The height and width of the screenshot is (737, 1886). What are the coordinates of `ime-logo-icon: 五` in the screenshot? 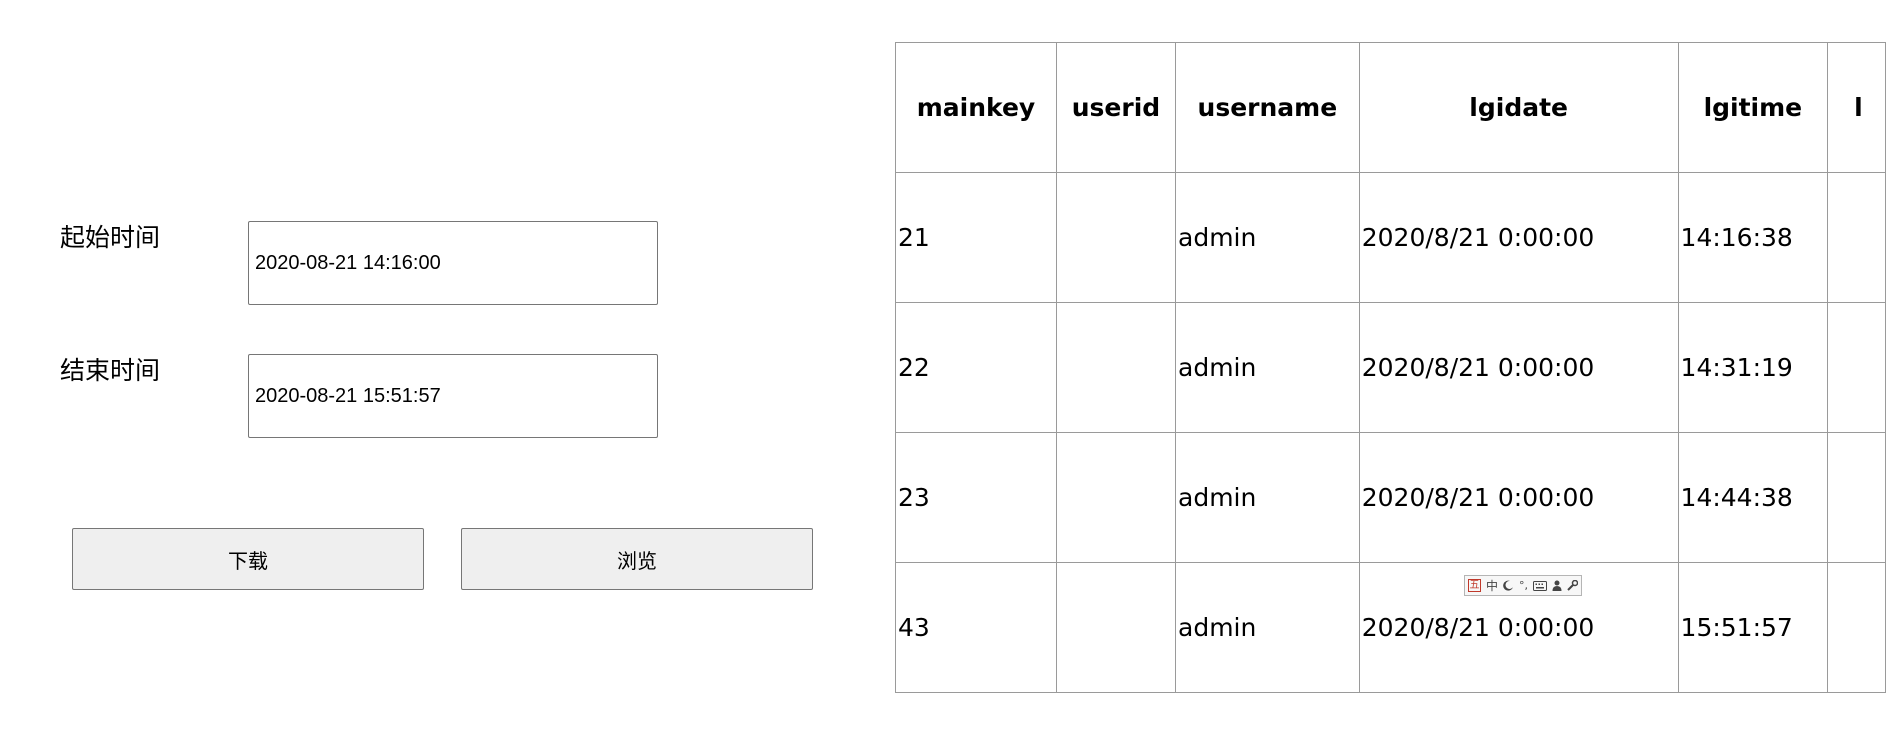 It's located at (1474, 585).